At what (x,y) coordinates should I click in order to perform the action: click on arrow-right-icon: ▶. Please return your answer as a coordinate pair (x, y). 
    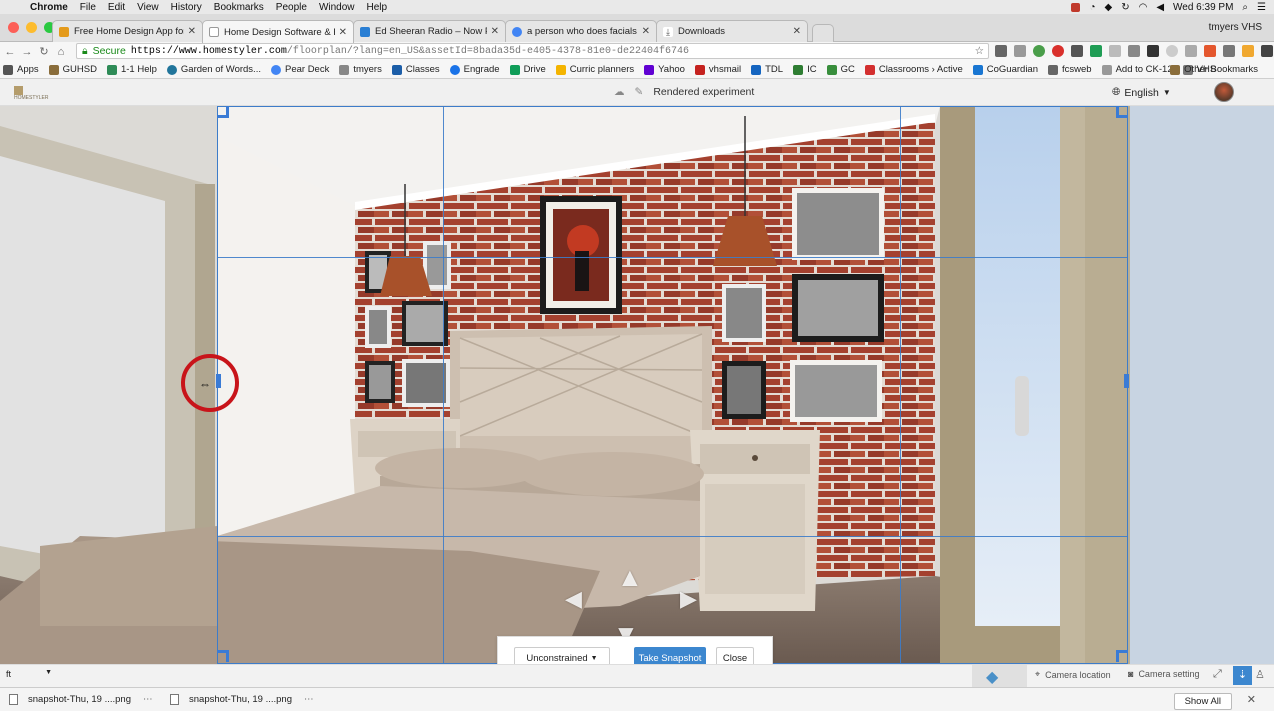
    Looking at the image, I should click on (688, 599).